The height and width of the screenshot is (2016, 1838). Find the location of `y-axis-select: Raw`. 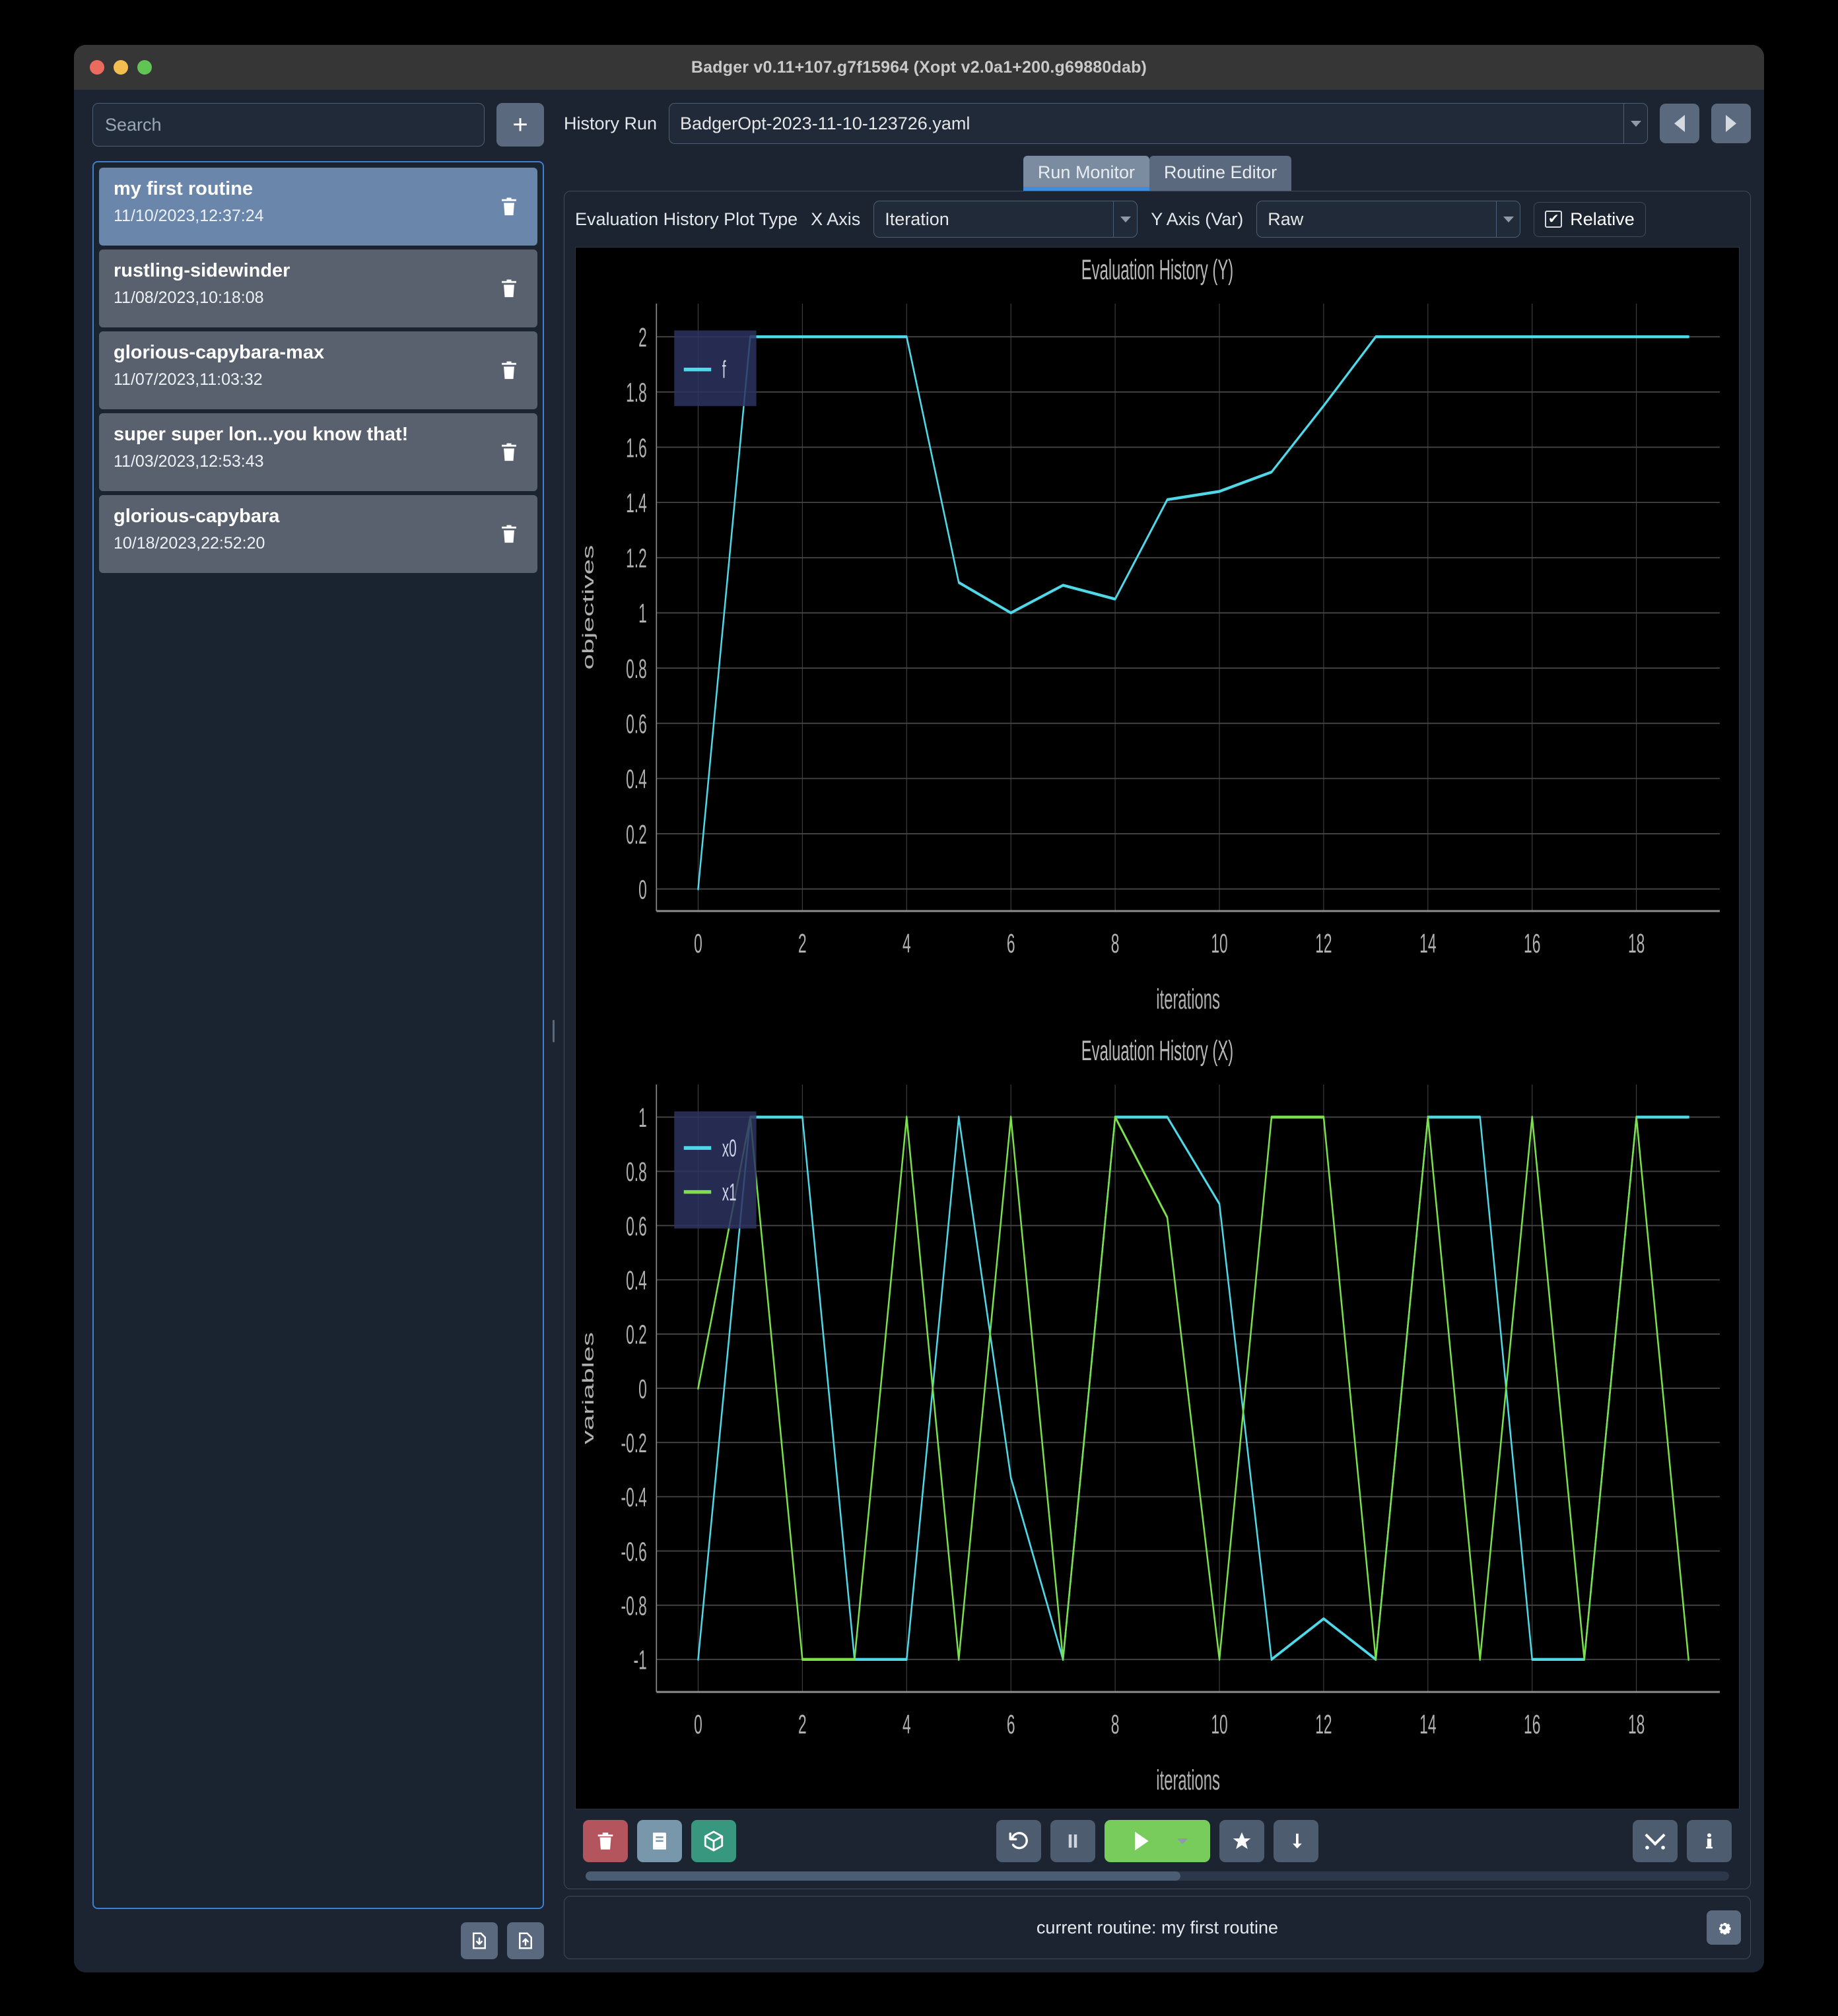

y-axis-select: Raw is located at coordinates (1389, 219).